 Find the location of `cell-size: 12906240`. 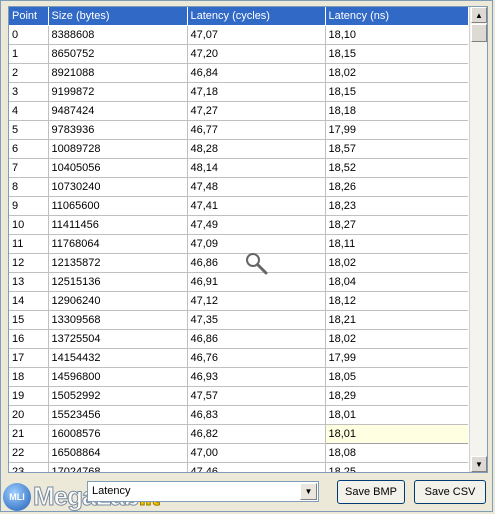

cell-size: 12906240 is located at coordinates (118, 301).